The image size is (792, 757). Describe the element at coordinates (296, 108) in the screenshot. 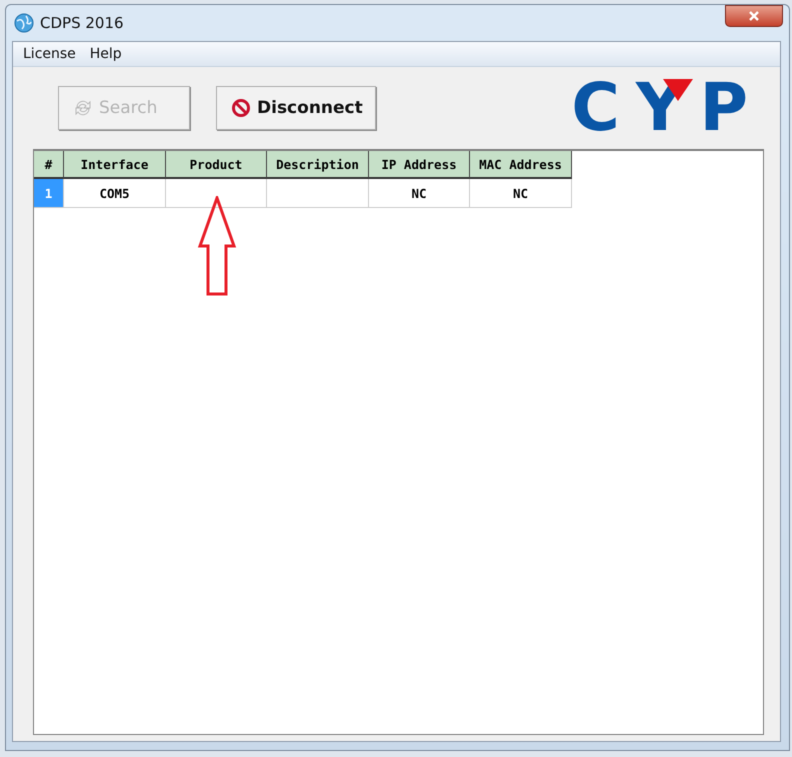

I see `disconnect-button: Disconnect` at that location.